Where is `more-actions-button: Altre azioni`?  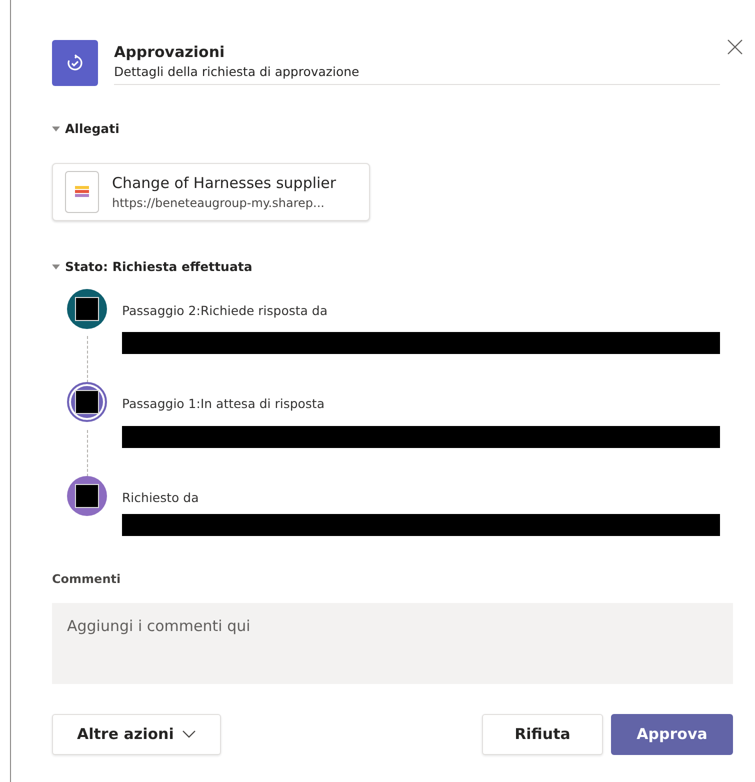 more-actions-button: Altre azioni is located at coordinates (136, 734).